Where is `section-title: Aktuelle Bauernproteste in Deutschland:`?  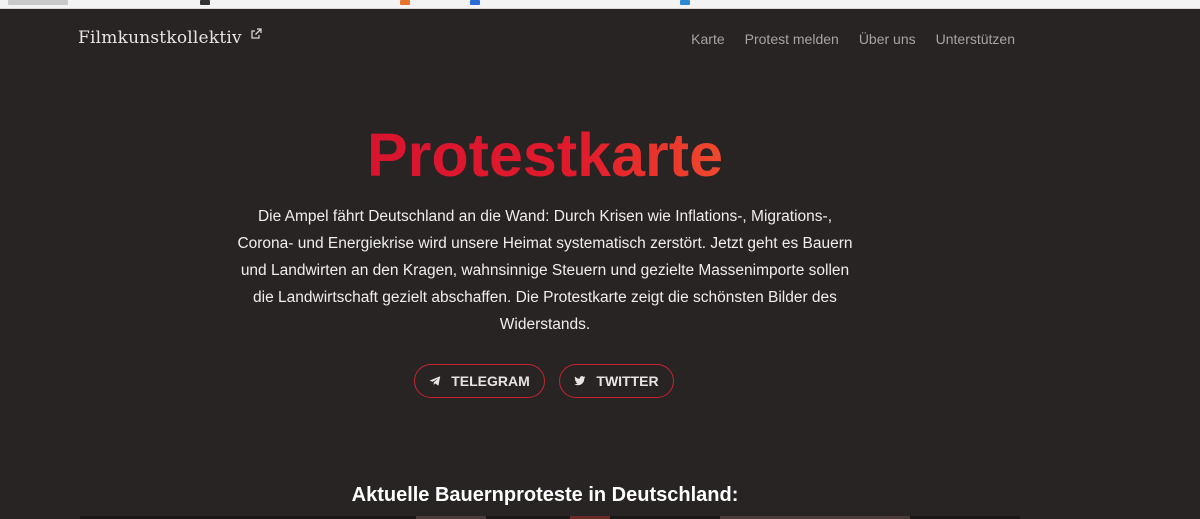 section-title: Aktuelle Bauernproteste in Deutschland: is located at coordinates (545, 495).